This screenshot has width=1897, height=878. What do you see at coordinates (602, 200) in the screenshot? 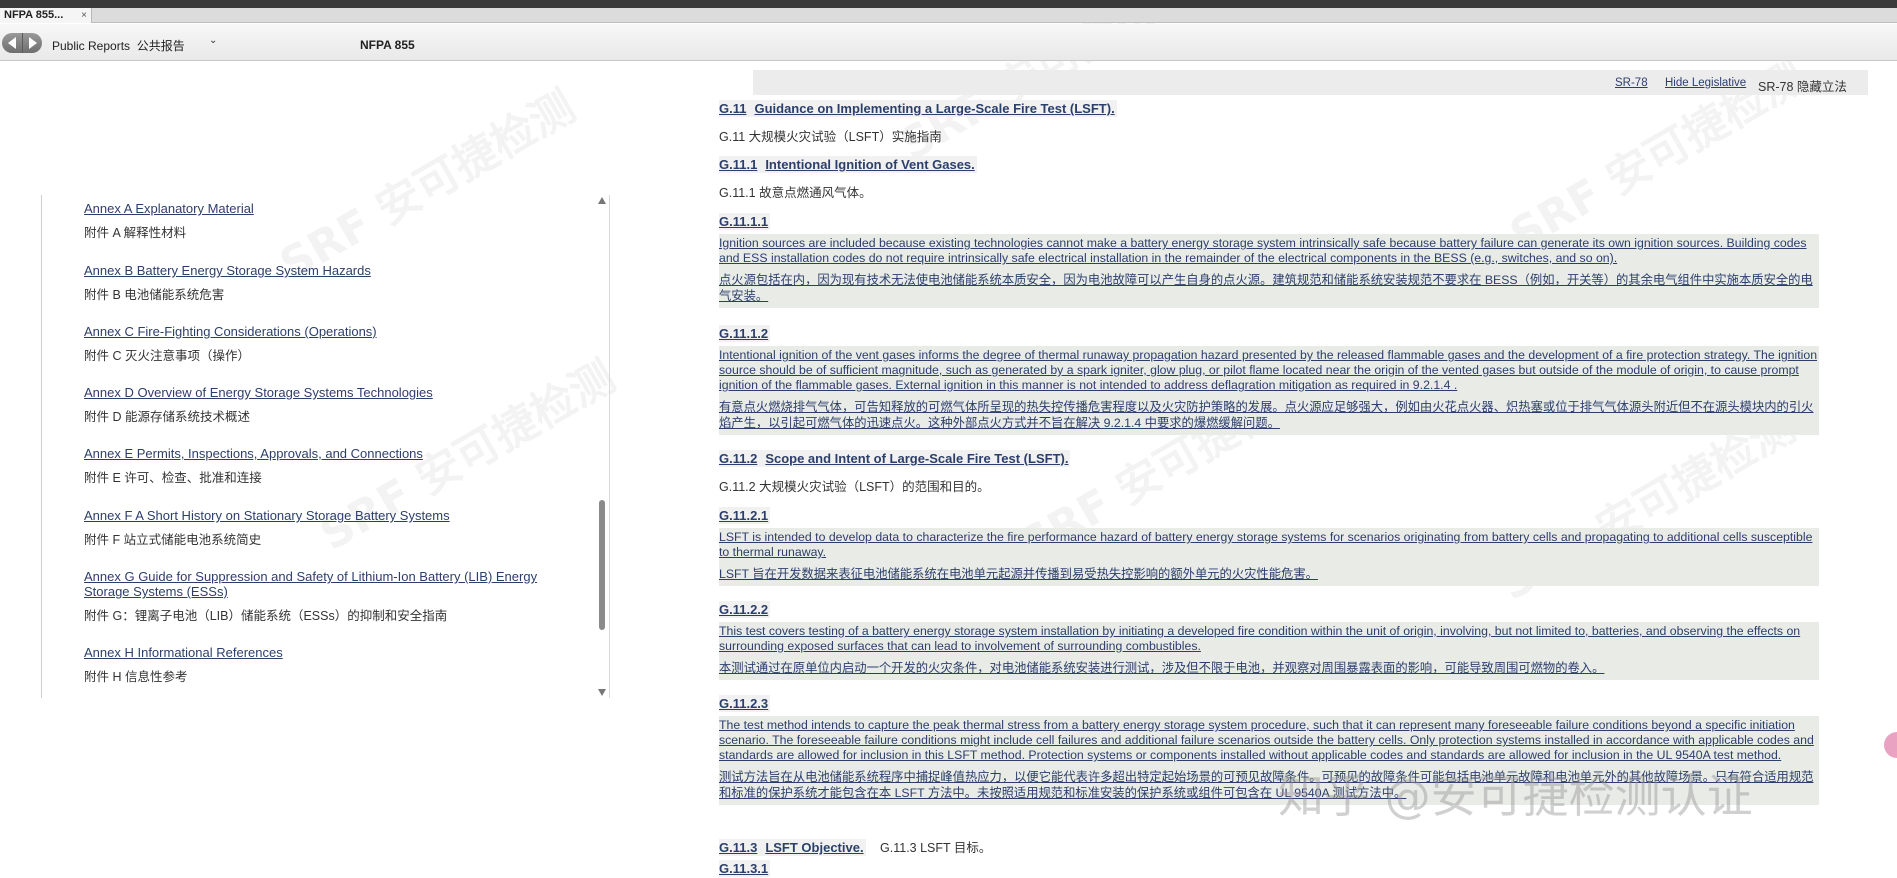
I see `scroll-up-icon` at bounding box center [602, 200].